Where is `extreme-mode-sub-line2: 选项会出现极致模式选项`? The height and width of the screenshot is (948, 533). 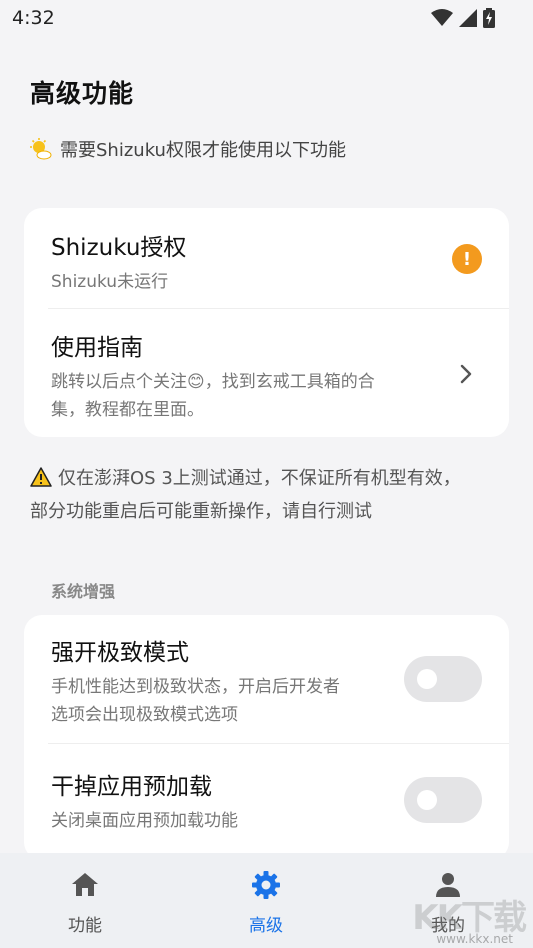
extreme-mode-sub-line2: 选项会出现极致模式选项 is located at coordinates (144, 715).